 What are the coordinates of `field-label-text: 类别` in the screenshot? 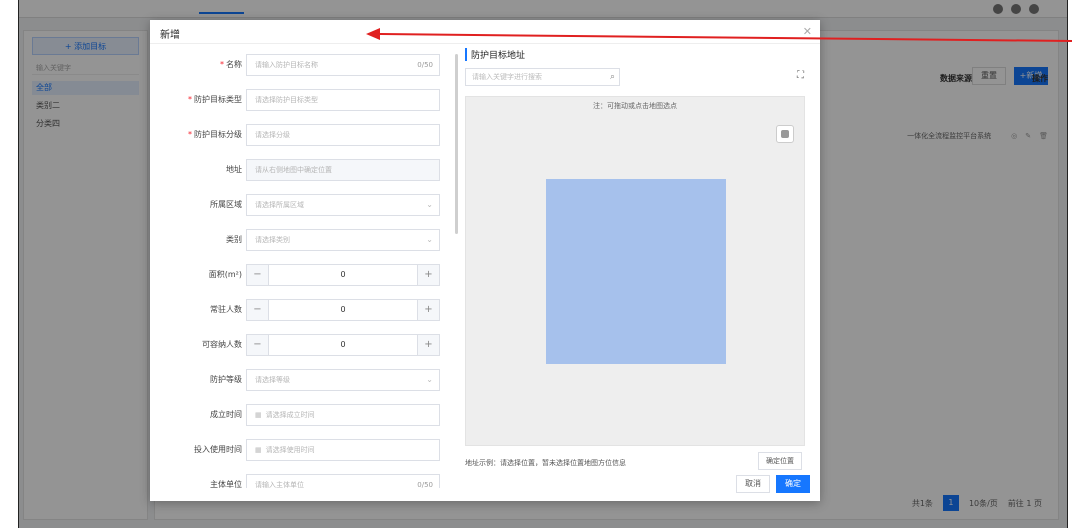 It's located at (234, 239).